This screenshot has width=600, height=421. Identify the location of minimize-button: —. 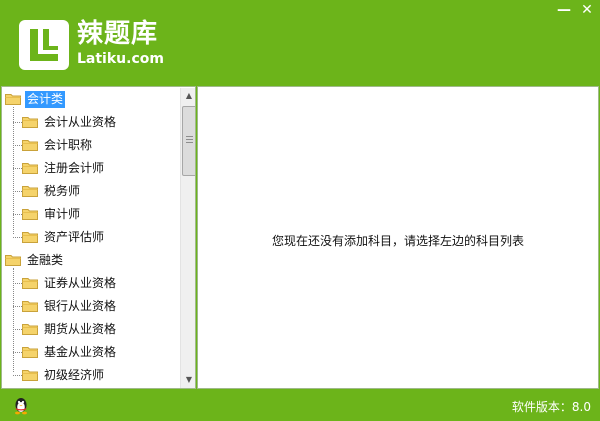
(564, 10).